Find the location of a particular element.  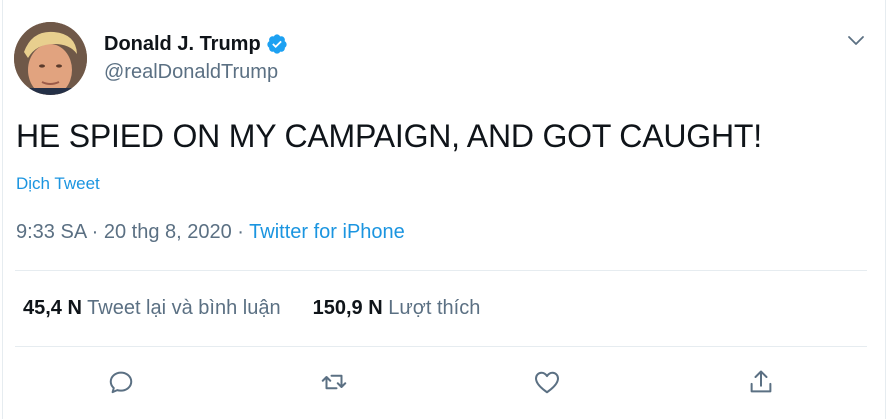

retweets-stat: 45,4 N Tweet lại và bình luận is located at coordinates (152, 308).